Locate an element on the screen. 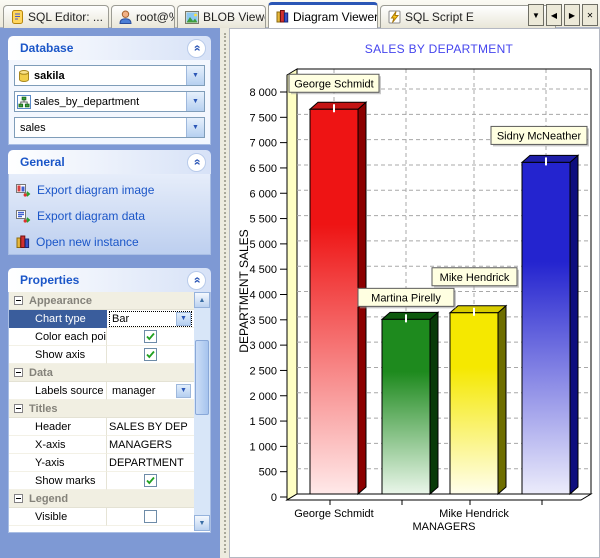 The image size is (600, 558). link-label: Open new instance is located at coordinates (87, 242).